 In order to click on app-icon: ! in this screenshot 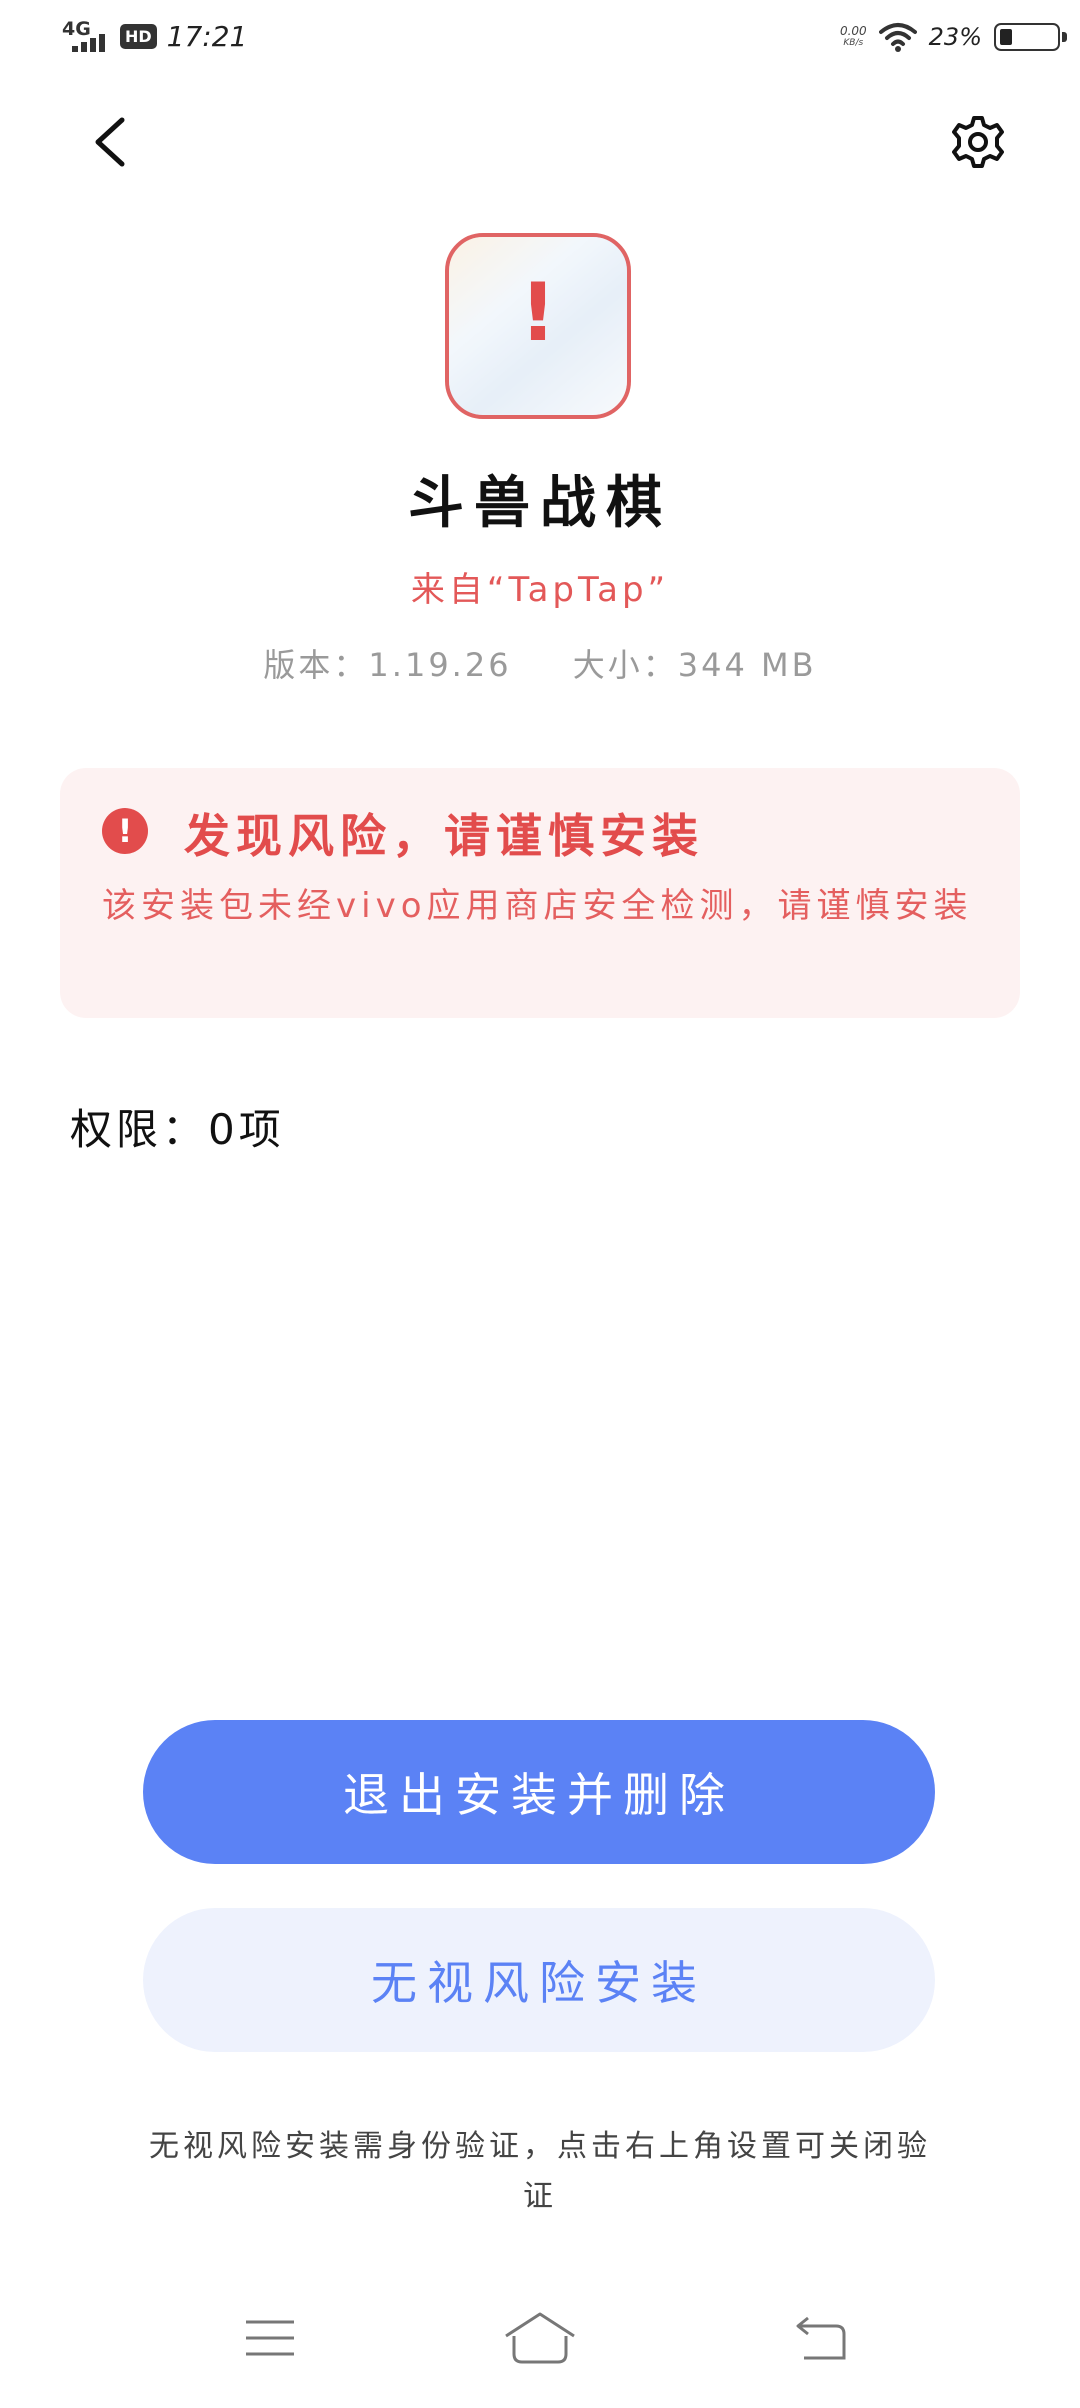, I will do `click(538, 326)`.